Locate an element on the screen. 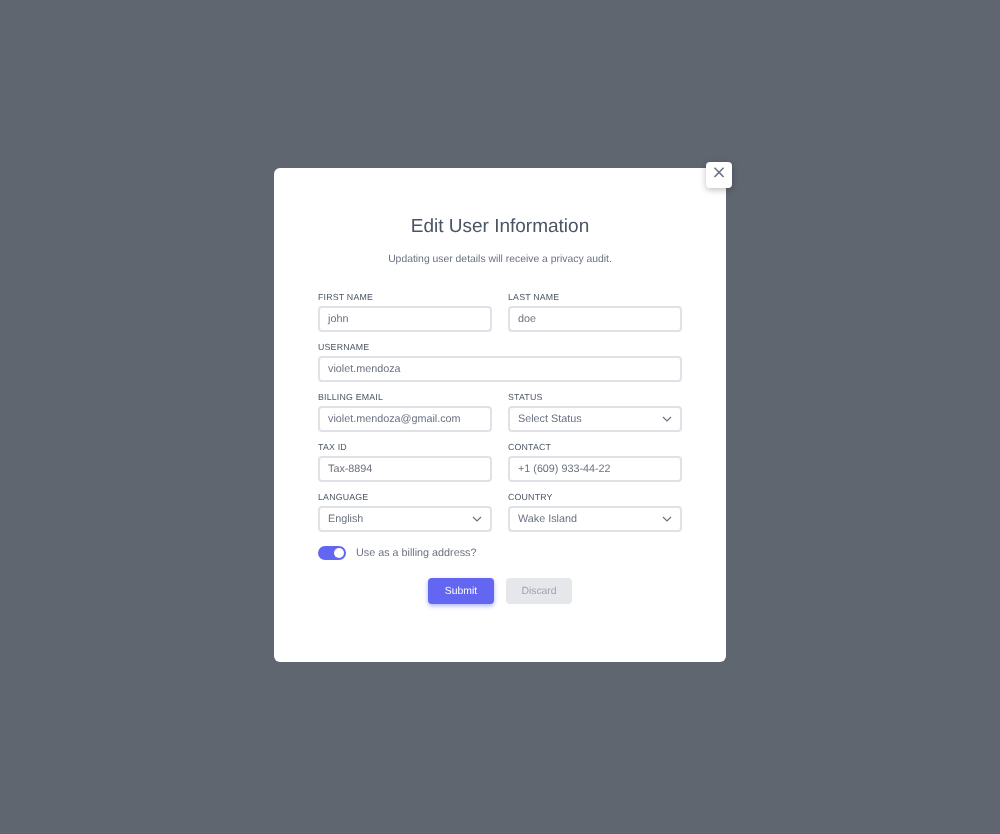 The width and height of the screenshot is (1000, 834). toggle-switch is located at coordinates (332, 553).